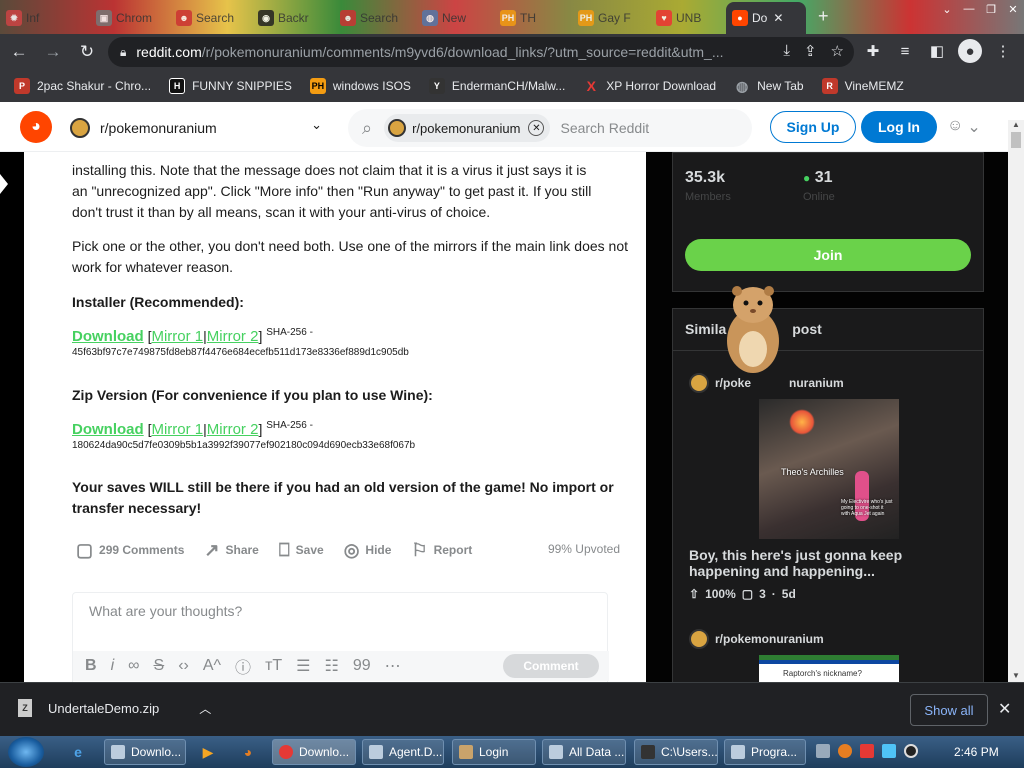 Image resolution: width=1024 pixels, height=768 pixels. Describe the element at coordinates (536, 128) in the screenshot. I see `clear-scope-icon: ✕` at that location.